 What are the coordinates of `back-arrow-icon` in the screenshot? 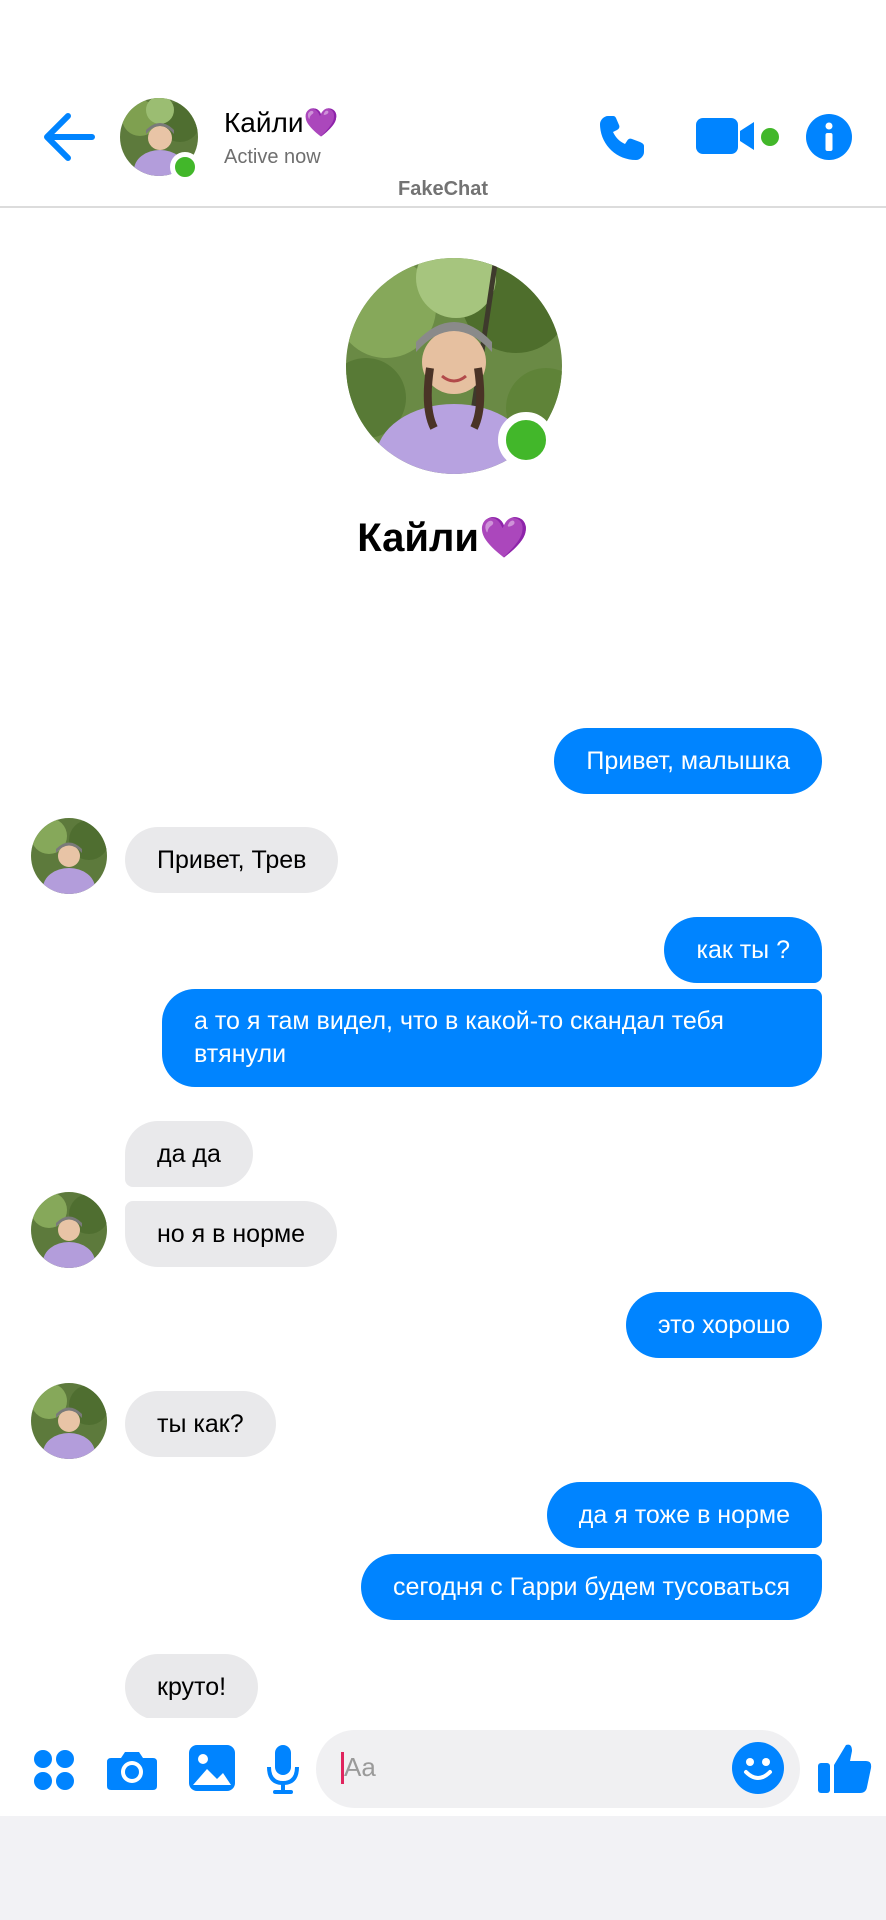 It's located at (68, 137).